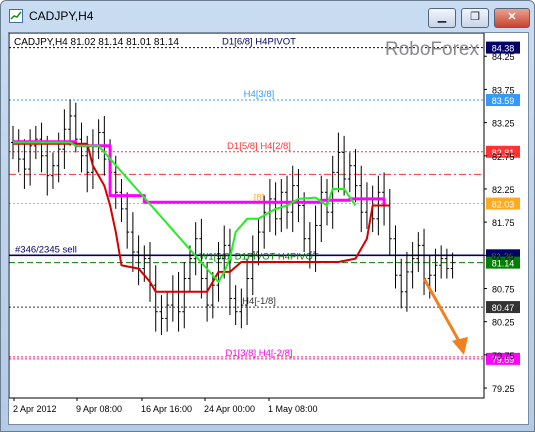 The width and height of the screenshot is (535, 432). Describe the element at coordinates (503, 157) in the screenshot. I see `y-tick-label: 82.75` at that location.